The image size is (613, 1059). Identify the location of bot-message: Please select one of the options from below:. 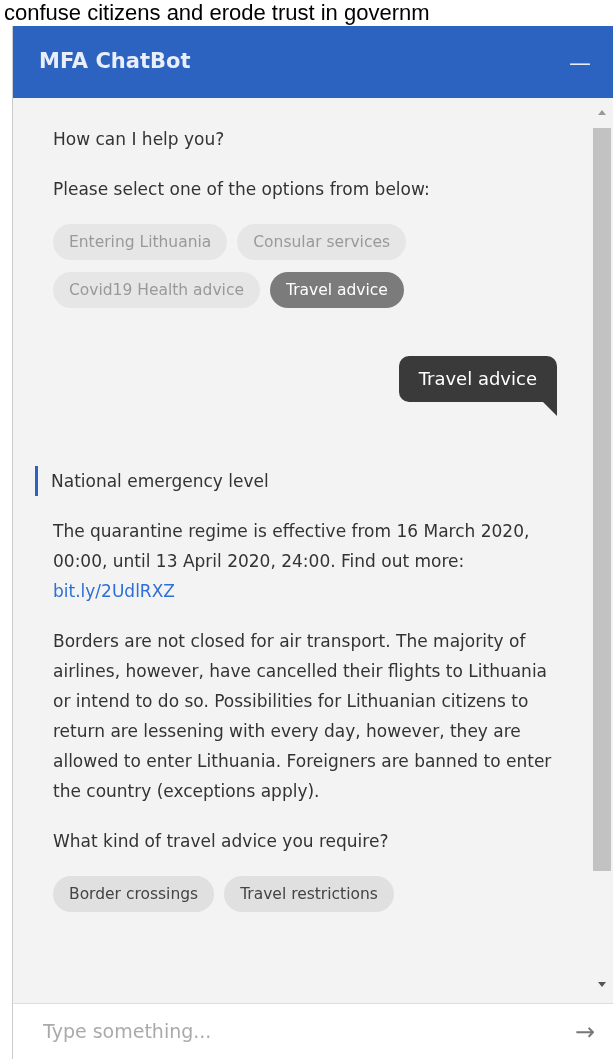
(242, 189).